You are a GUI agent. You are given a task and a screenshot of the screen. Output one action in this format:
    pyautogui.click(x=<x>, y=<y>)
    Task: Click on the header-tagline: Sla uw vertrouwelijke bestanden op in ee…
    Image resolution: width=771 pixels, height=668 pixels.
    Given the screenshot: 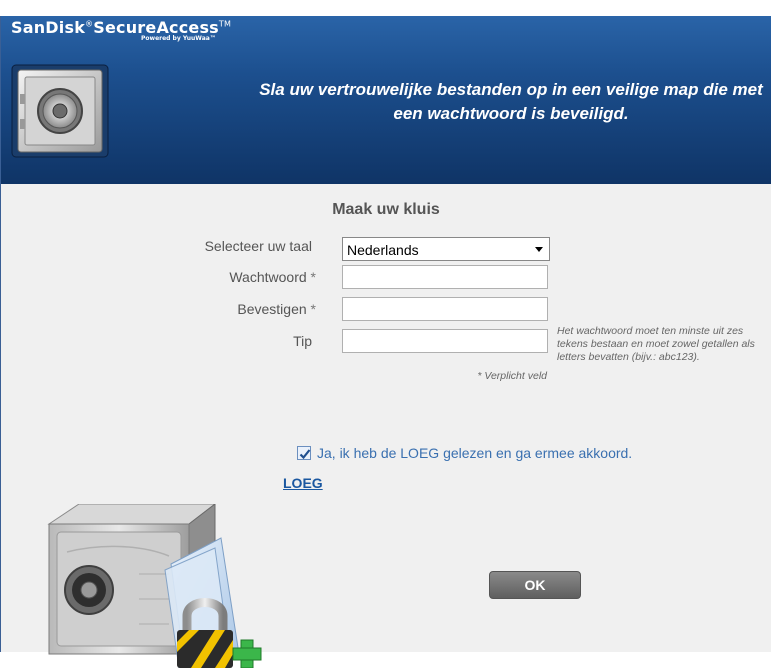 What is the action you would take?
    pyautogui.click(x=511, y=101)
    